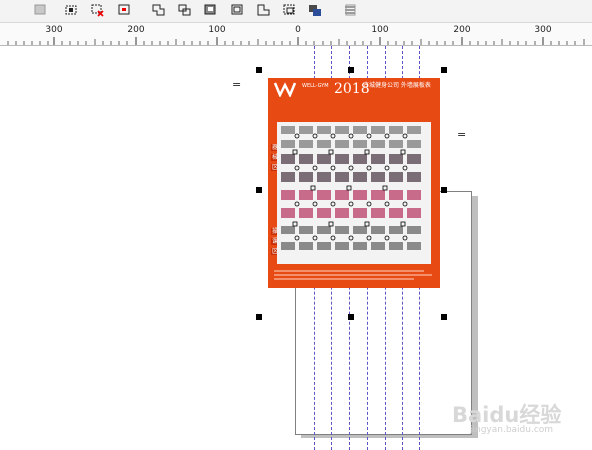  What do you see at coordinates (184, 10) in the screenshot?
I see `intersect-icon` at bounding box center [184, 10].